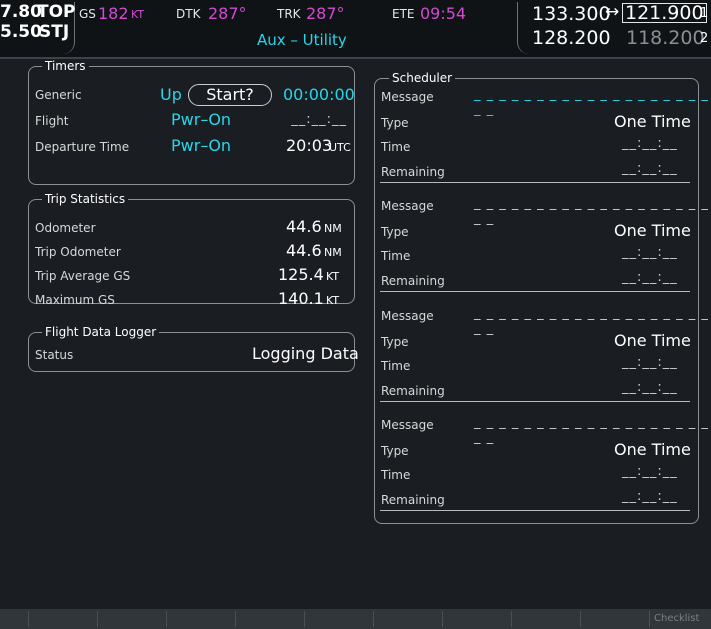 This screenshot has width=711, height=629. I want to click on dtk-value: 287°, so click(227, 13).